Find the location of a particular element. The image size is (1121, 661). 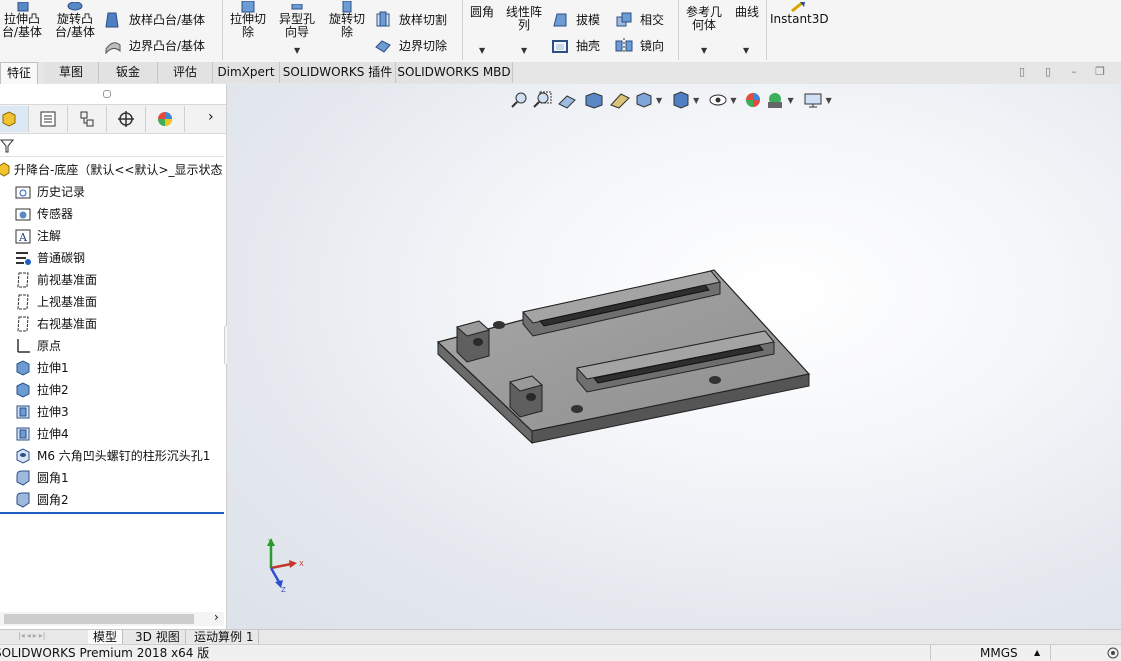

dimxpert-manager-tab is located at coordinates (126, 119).